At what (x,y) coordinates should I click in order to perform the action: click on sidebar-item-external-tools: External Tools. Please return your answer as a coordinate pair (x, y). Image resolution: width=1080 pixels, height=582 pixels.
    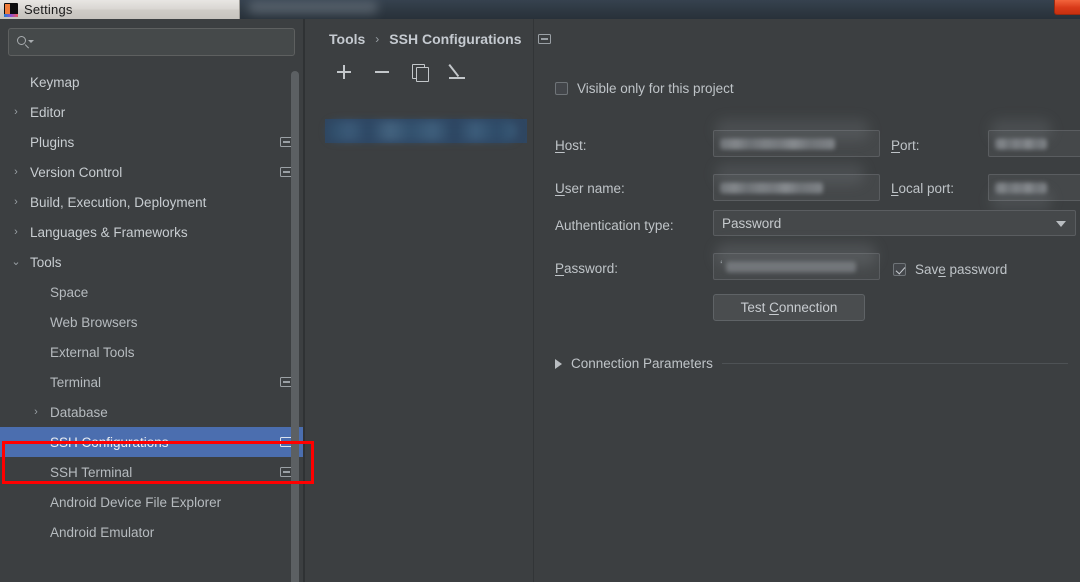
    Looking at the image, I should click on (151, 352).